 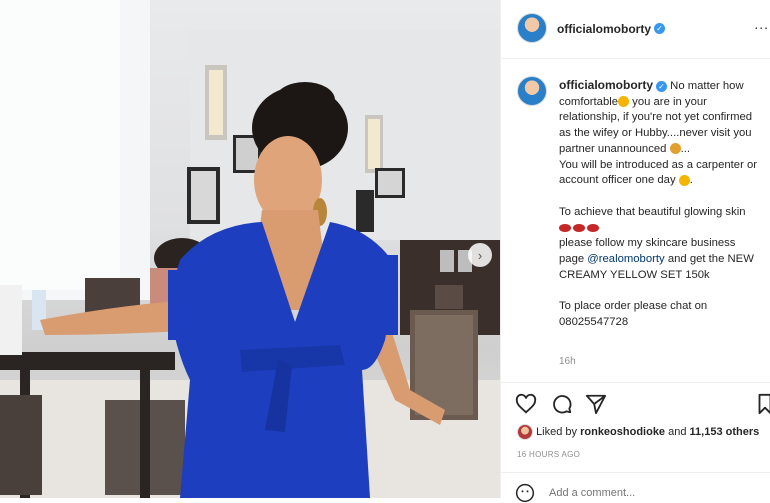 What do you see at coordinates (532, 91) in the screenshot?
I see `caption-avatar` at bounding box center [532, 91].